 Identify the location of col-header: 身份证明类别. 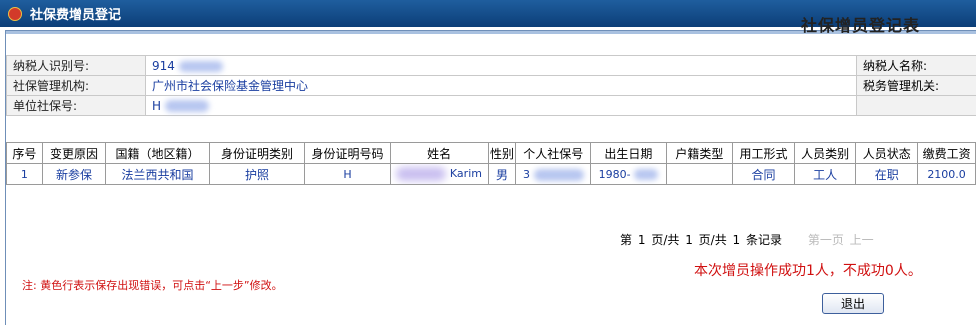
(257, 153).